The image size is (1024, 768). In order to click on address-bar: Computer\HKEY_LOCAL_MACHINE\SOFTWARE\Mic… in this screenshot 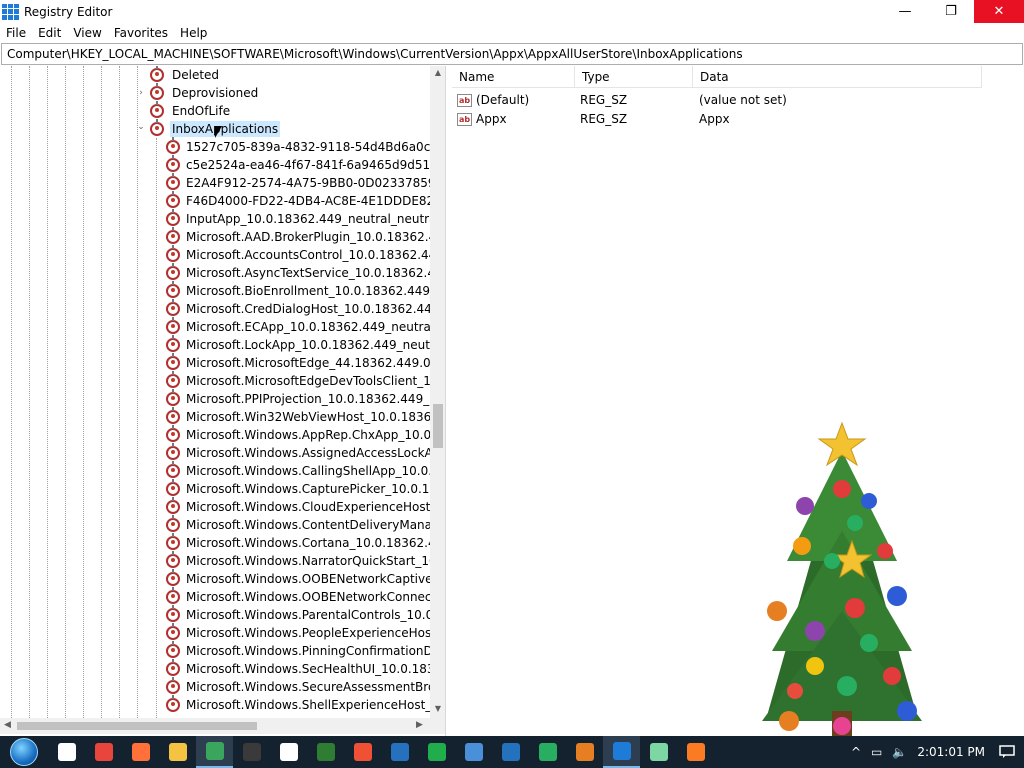, I will do `click(512, 54)`.